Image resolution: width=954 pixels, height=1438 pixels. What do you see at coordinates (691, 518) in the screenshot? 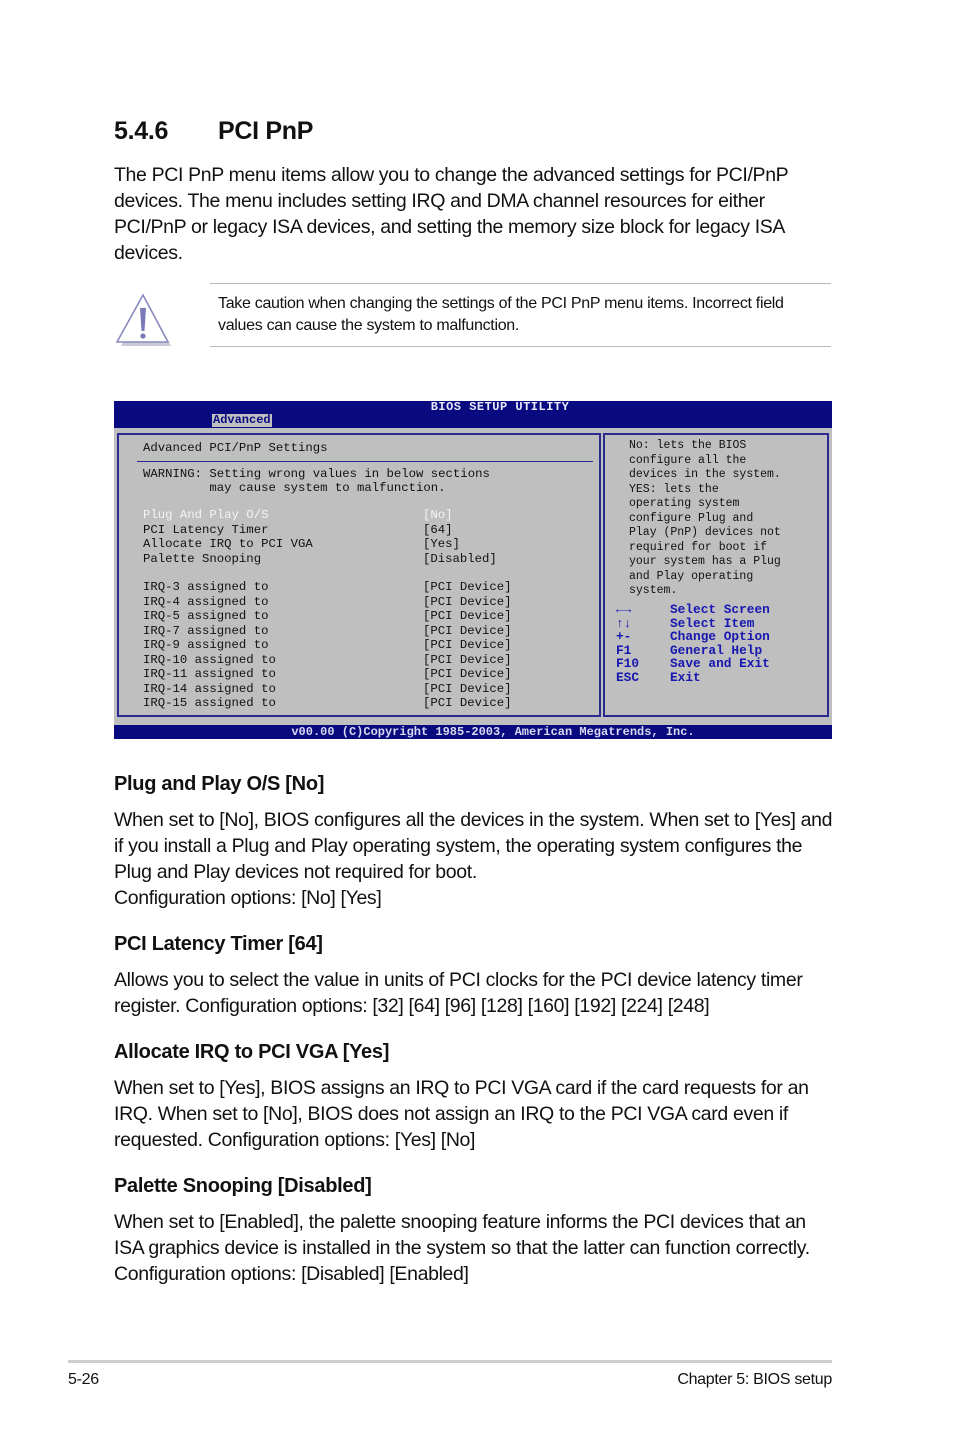
I see `help-text-line: configure Plug and` at bounding box center [691, 518].